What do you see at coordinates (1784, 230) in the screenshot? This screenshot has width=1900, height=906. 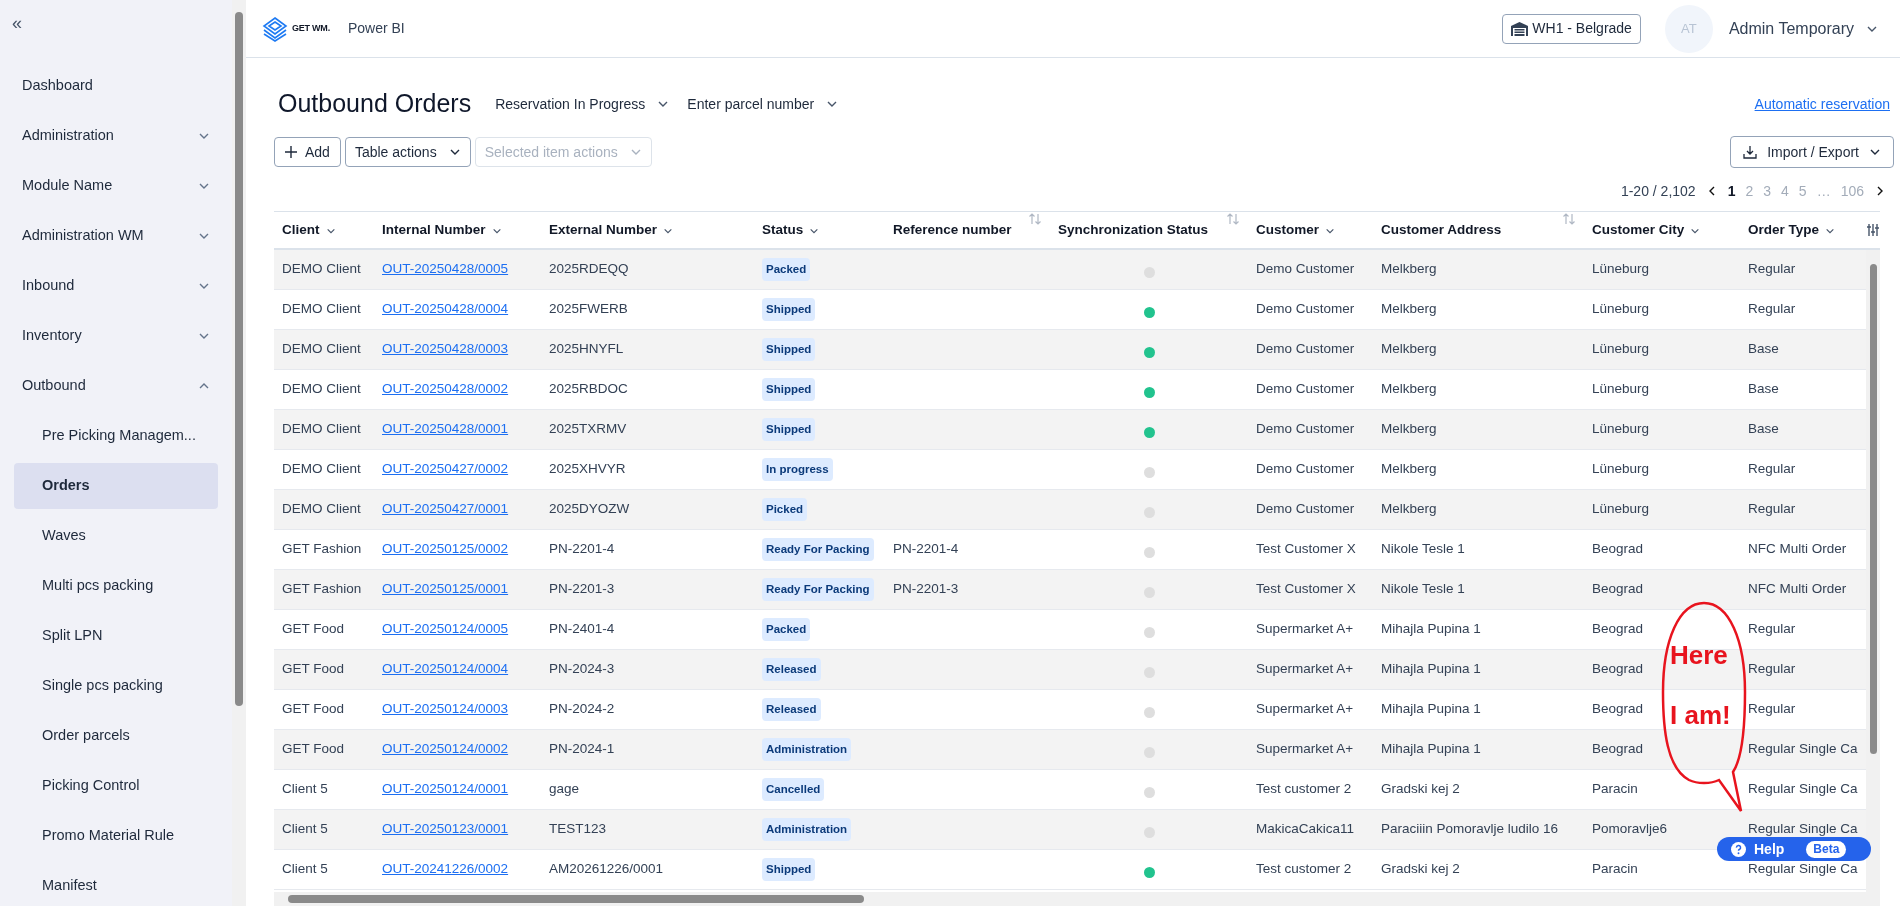 I see `column-header: Order Type` at bounding box center [1784, 230].